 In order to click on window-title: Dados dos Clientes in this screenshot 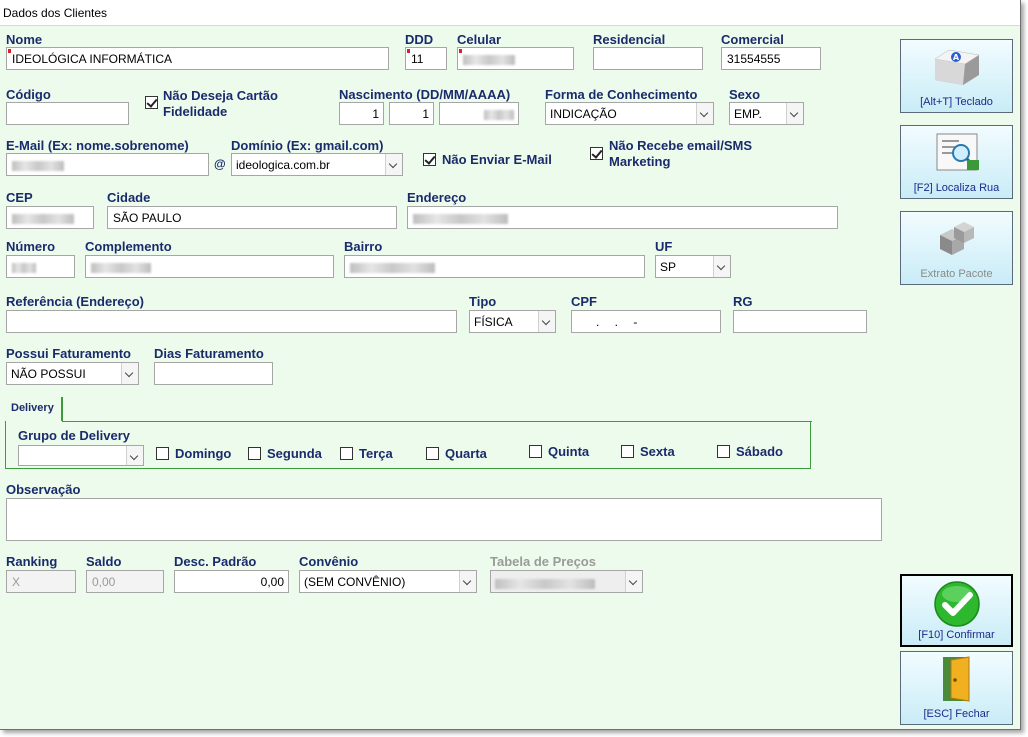, I will do `click(55, 13)`.